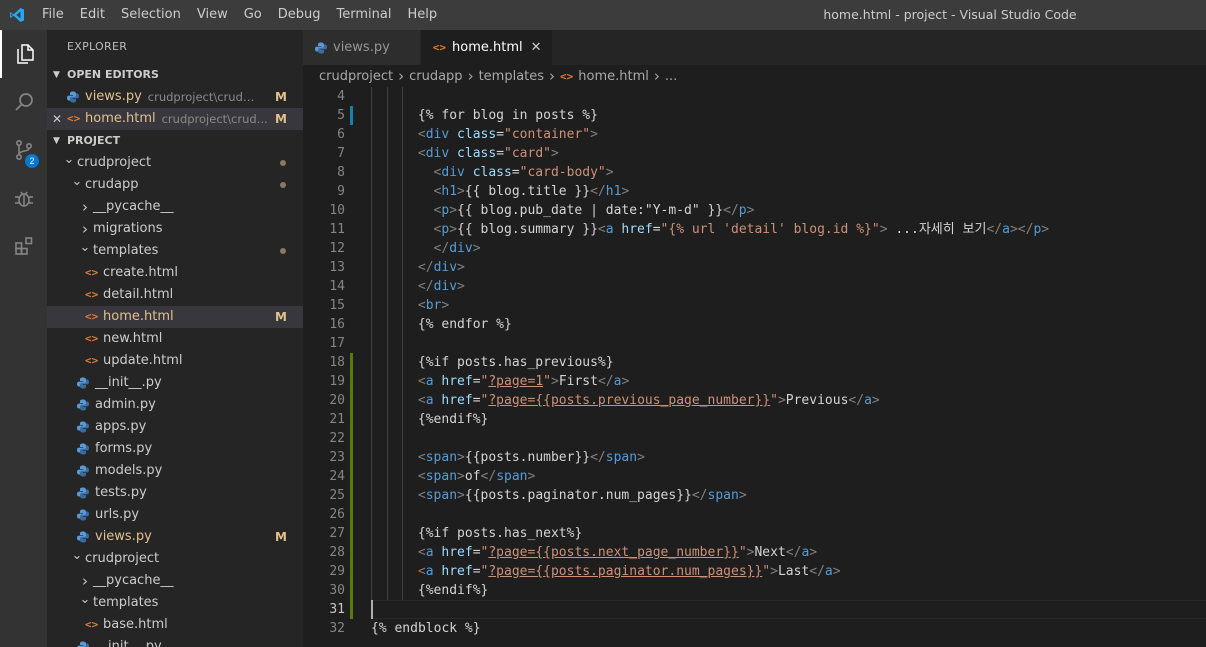 The image size is (1206, 647). What do you see at coordinates (754, 324) in the screenshot?
I see `code-line: 16 {% endfor %}` at bounding box center [754, 324].